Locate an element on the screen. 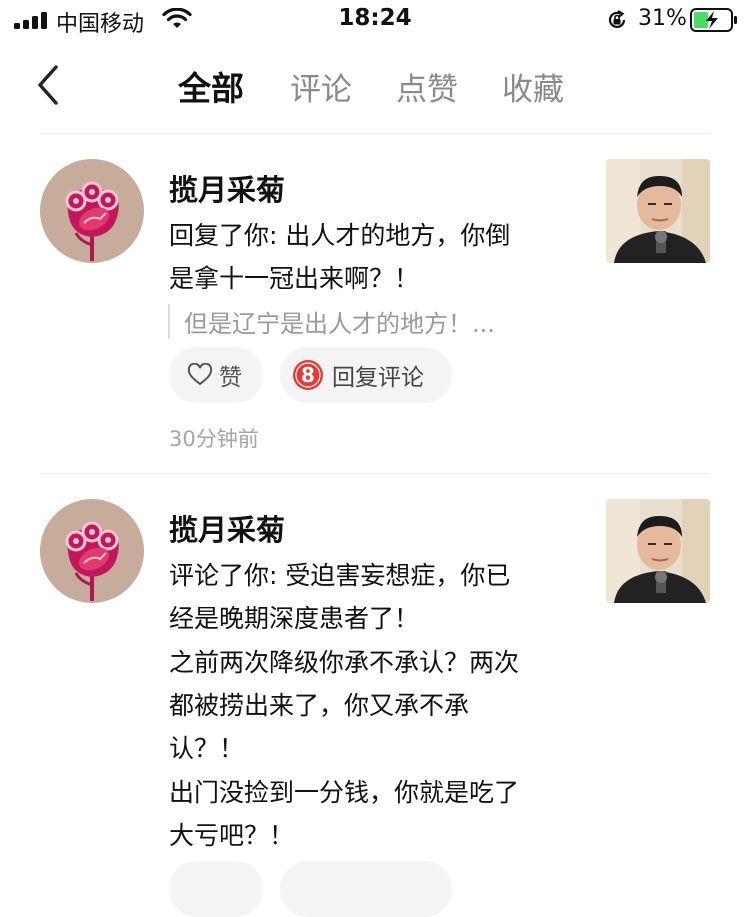  reply-label: 回复评论 is located at coordinates (378, 378).